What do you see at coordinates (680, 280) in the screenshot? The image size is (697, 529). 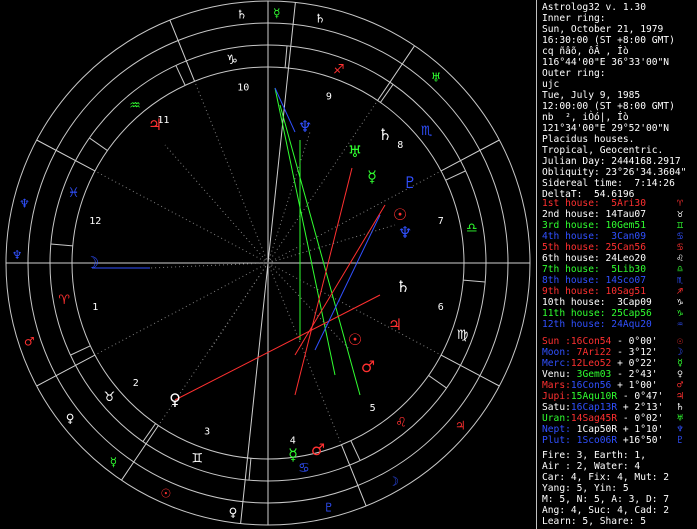 I see `house-sign-icon: ♏` at bounding box center [680, 280].